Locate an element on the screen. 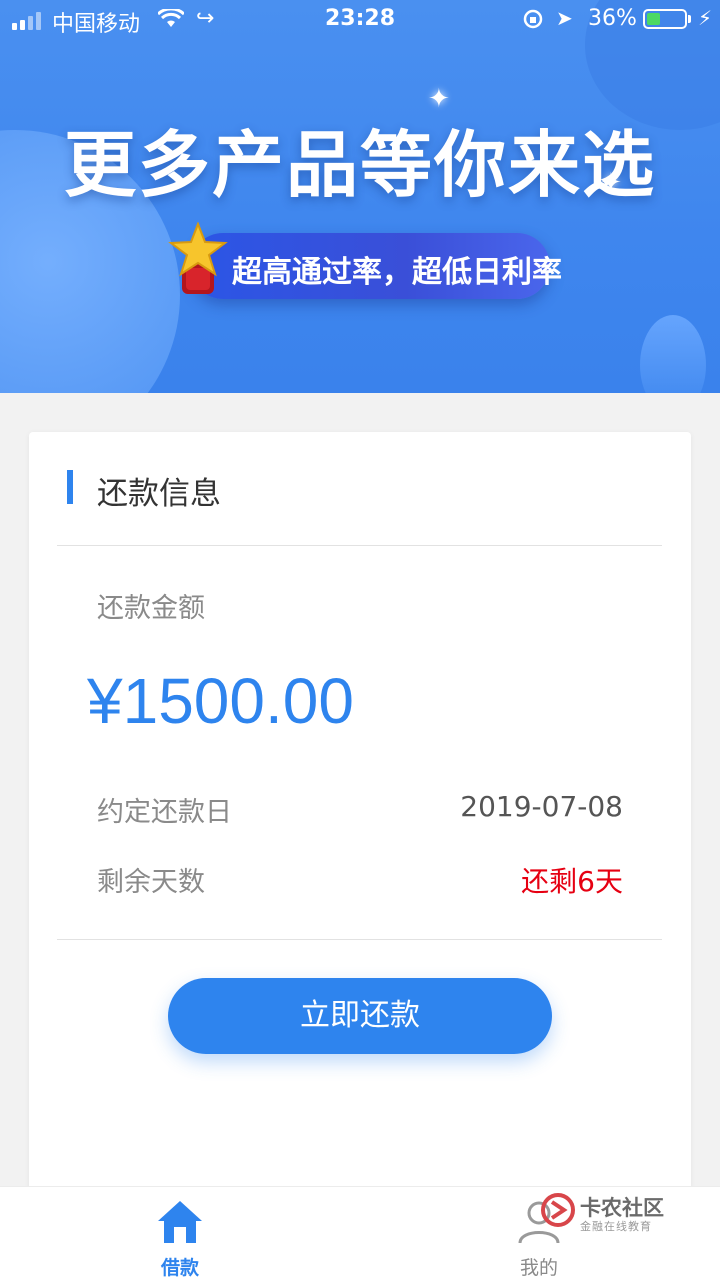 The height and width of the screenshot is (1281, 720). battery-icon is located at coordinates (667, 19).